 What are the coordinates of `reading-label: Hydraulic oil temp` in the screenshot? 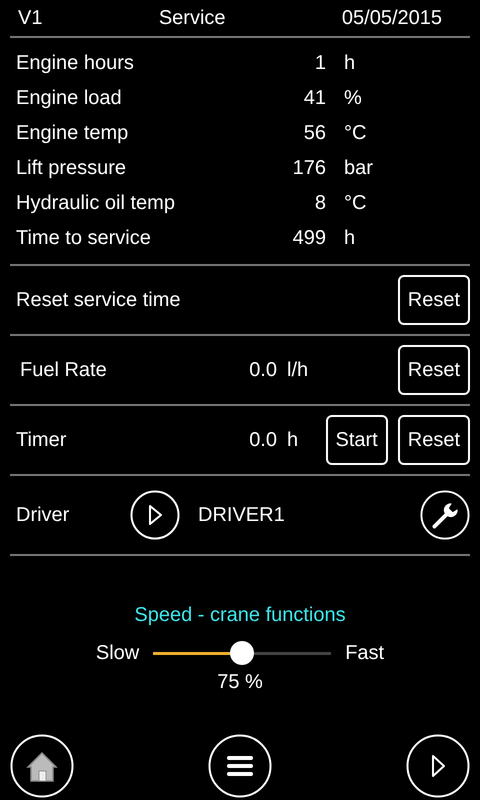 It's located at (96, 203).